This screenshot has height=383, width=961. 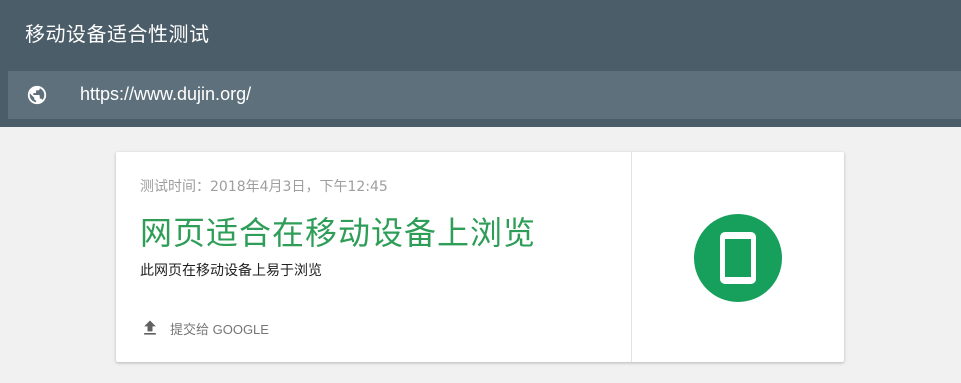 I want to click on submit-to-google-button: 提交给 GOOGLE, so click(x=204, y=328).